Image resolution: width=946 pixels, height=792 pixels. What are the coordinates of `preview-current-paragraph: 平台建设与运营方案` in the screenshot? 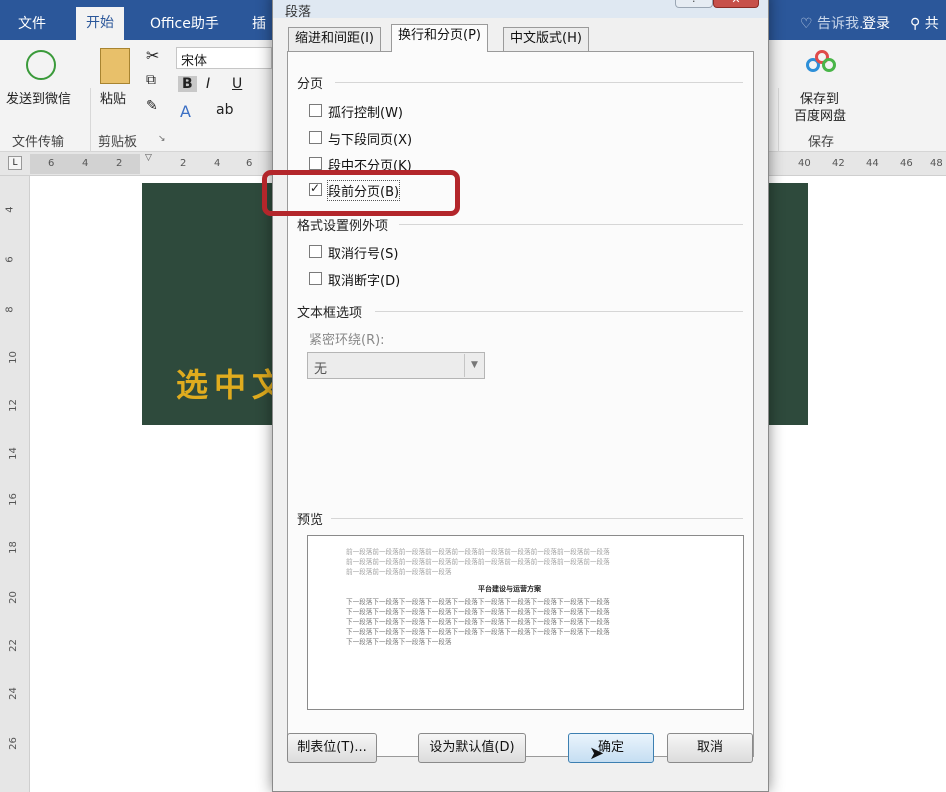 It's located at (509, 589).